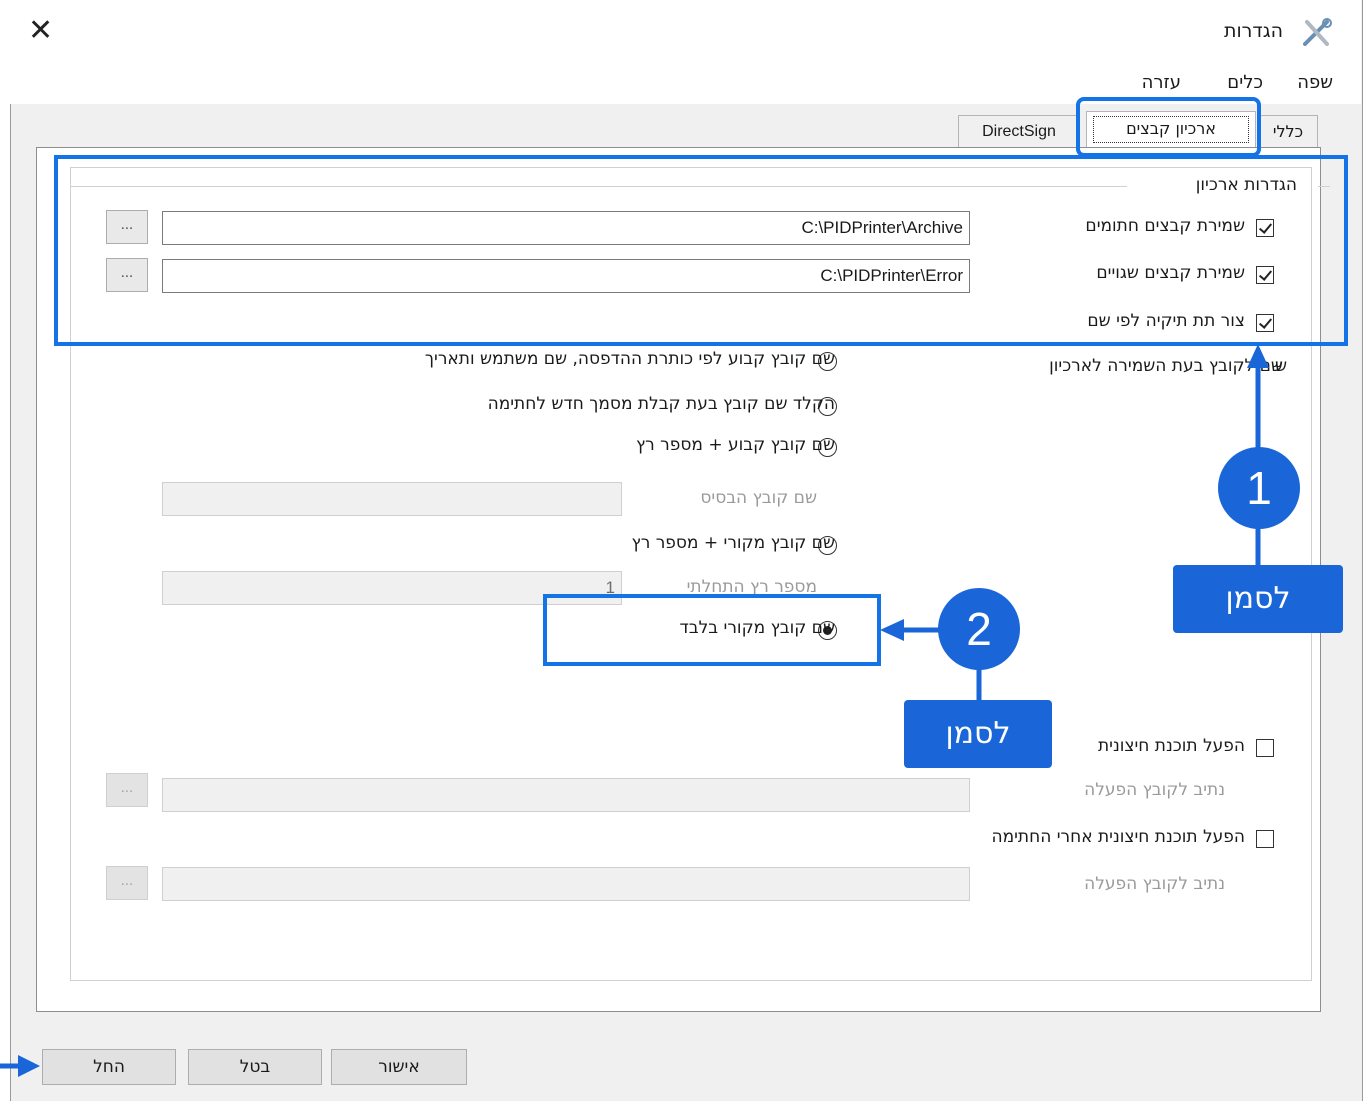 Image resolution: width=1363 pixels, height=1101 pixels. Describe the element at coordinates (1259, 488) in the screenshot. I see `annotation-badge-1: 1` at that location.